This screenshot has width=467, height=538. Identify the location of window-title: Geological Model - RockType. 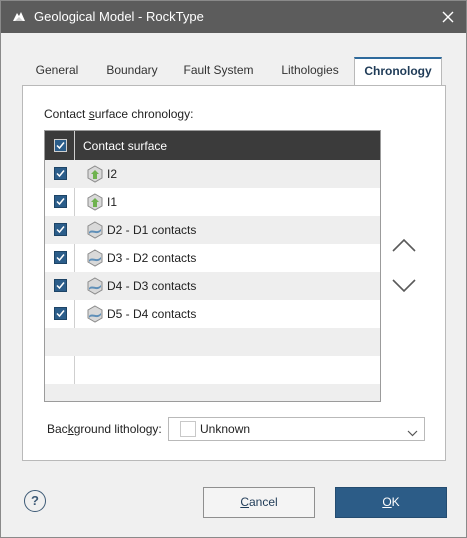
(119, 16).